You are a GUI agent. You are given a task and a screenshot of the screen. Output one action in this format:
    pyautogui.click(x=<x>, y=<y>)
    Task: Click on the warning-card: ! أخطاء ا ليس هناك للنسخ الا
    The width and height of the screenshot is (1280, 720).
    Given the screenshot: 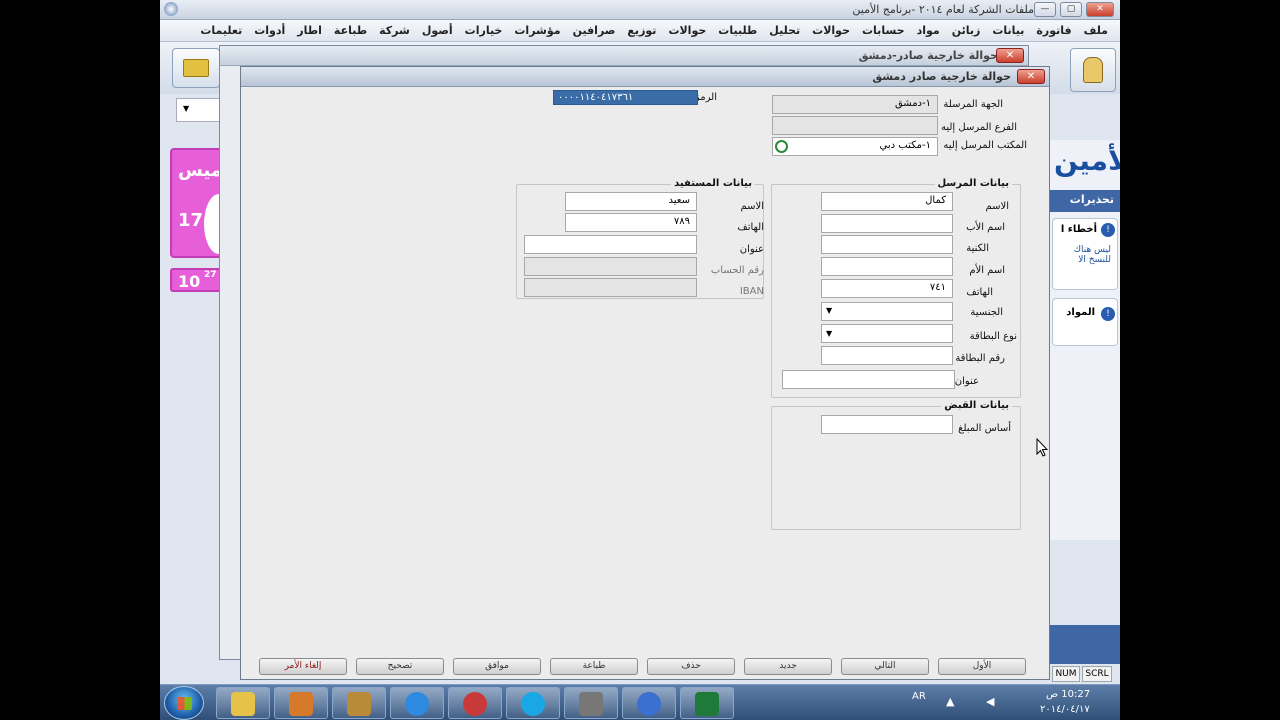 What is the action you would take?
    pyautogui.click(x=1085, y=254)
    